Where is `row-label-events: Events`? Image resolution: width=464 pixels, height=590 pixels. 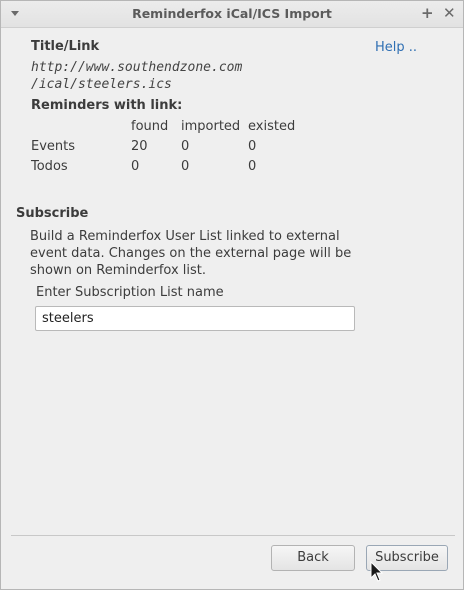 row-label-events: Events is located at coordinates (53, 146).